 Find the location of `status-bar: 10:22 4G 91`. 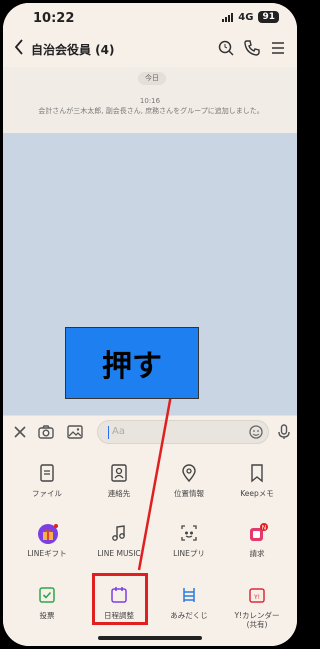

status-bar: 10:22 4G 91 is located at coordinates (150, 17).